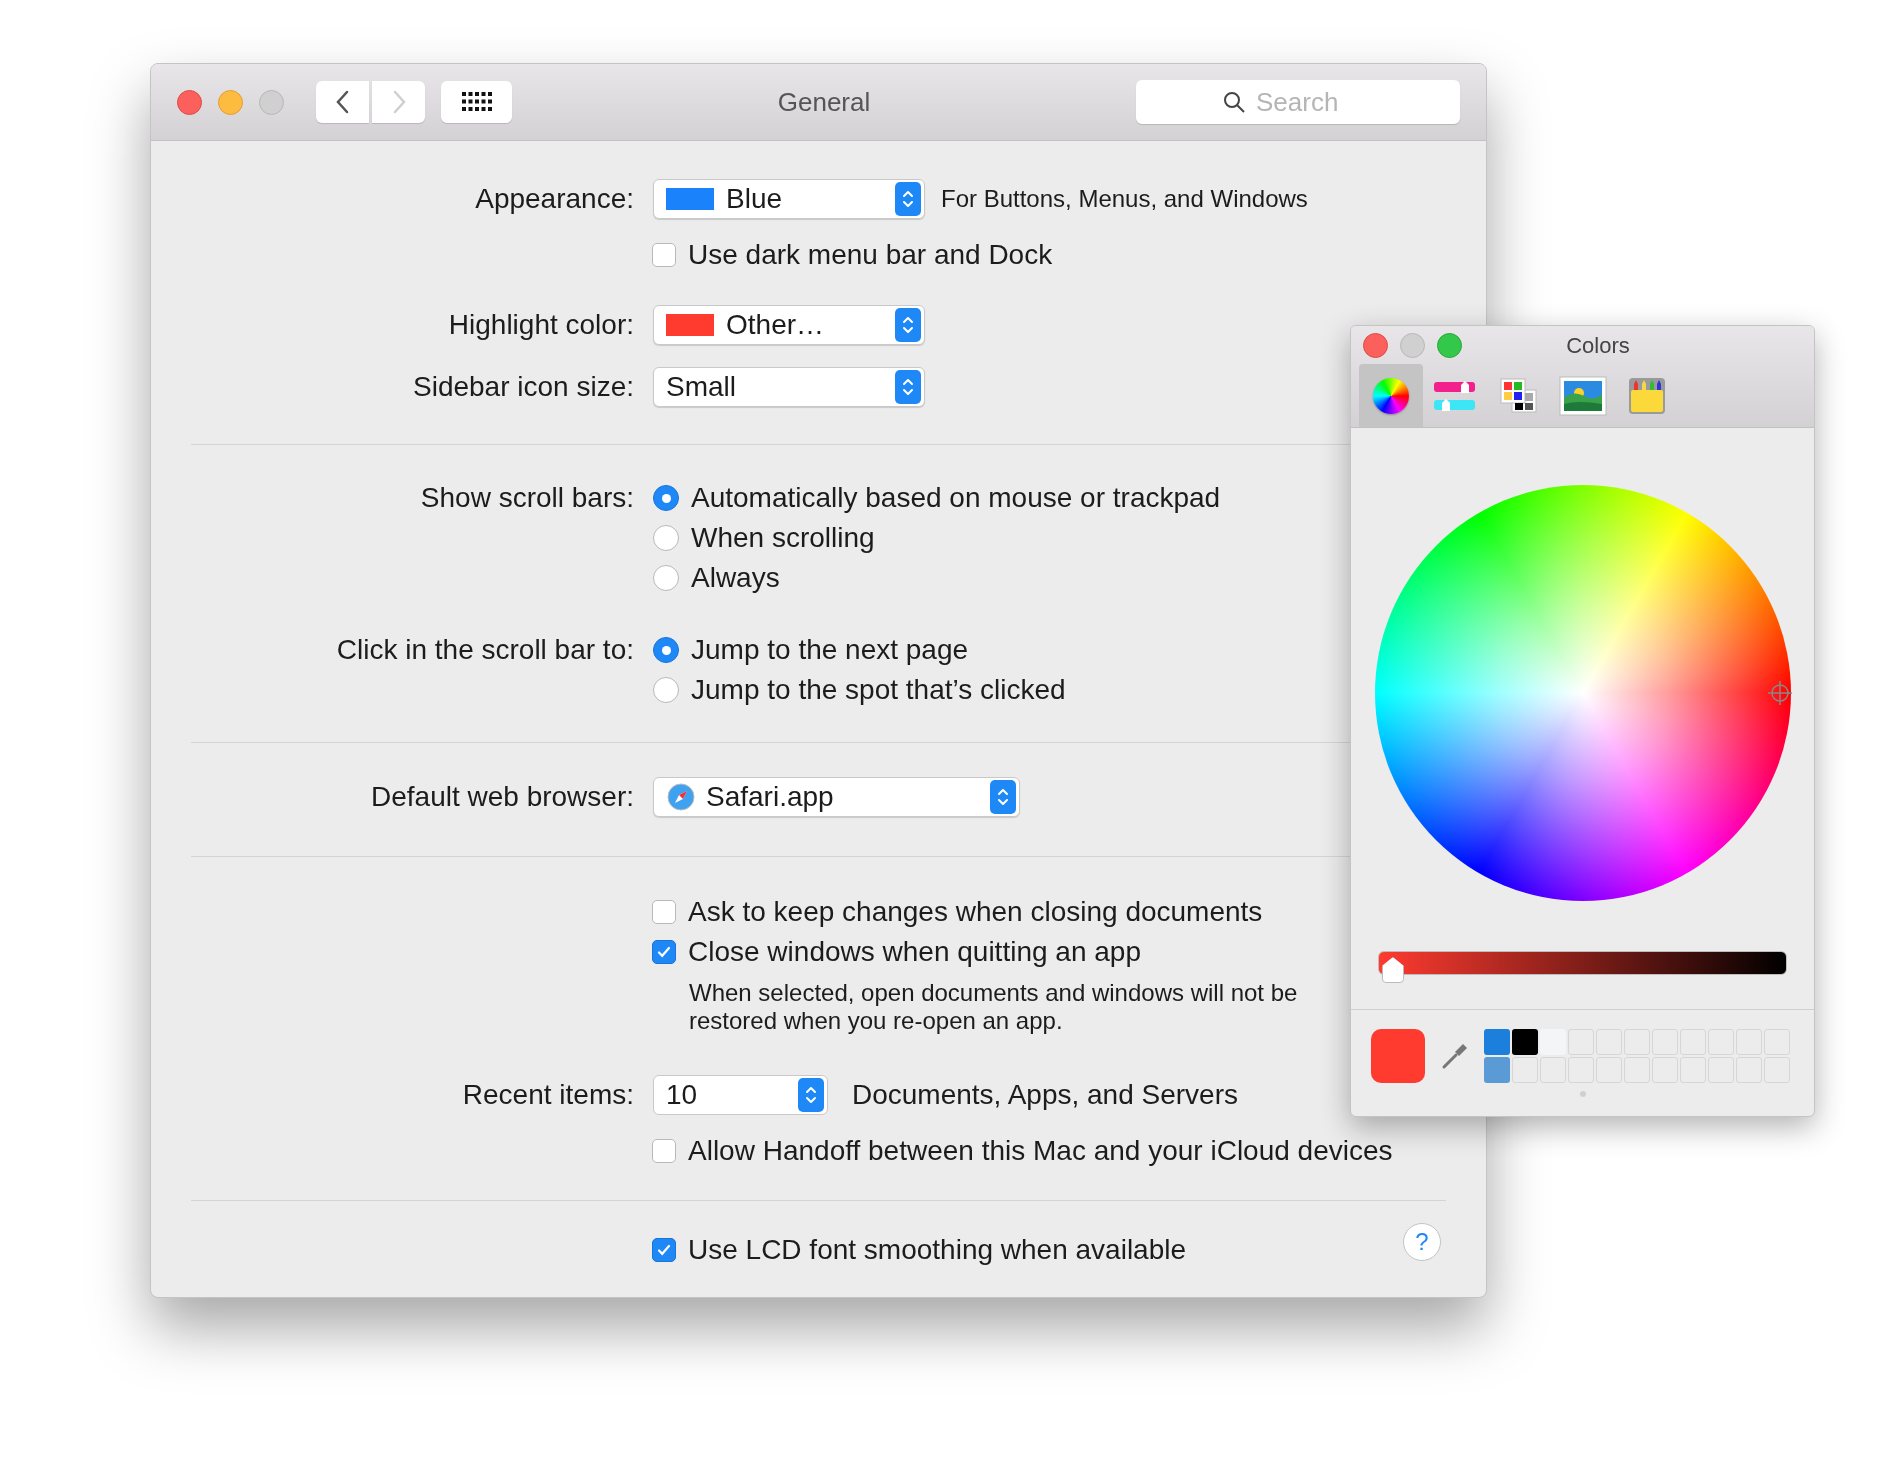 This screenshot has height=1458, width=1896. I want to click on crosshair-icon, so click(1779, 693).